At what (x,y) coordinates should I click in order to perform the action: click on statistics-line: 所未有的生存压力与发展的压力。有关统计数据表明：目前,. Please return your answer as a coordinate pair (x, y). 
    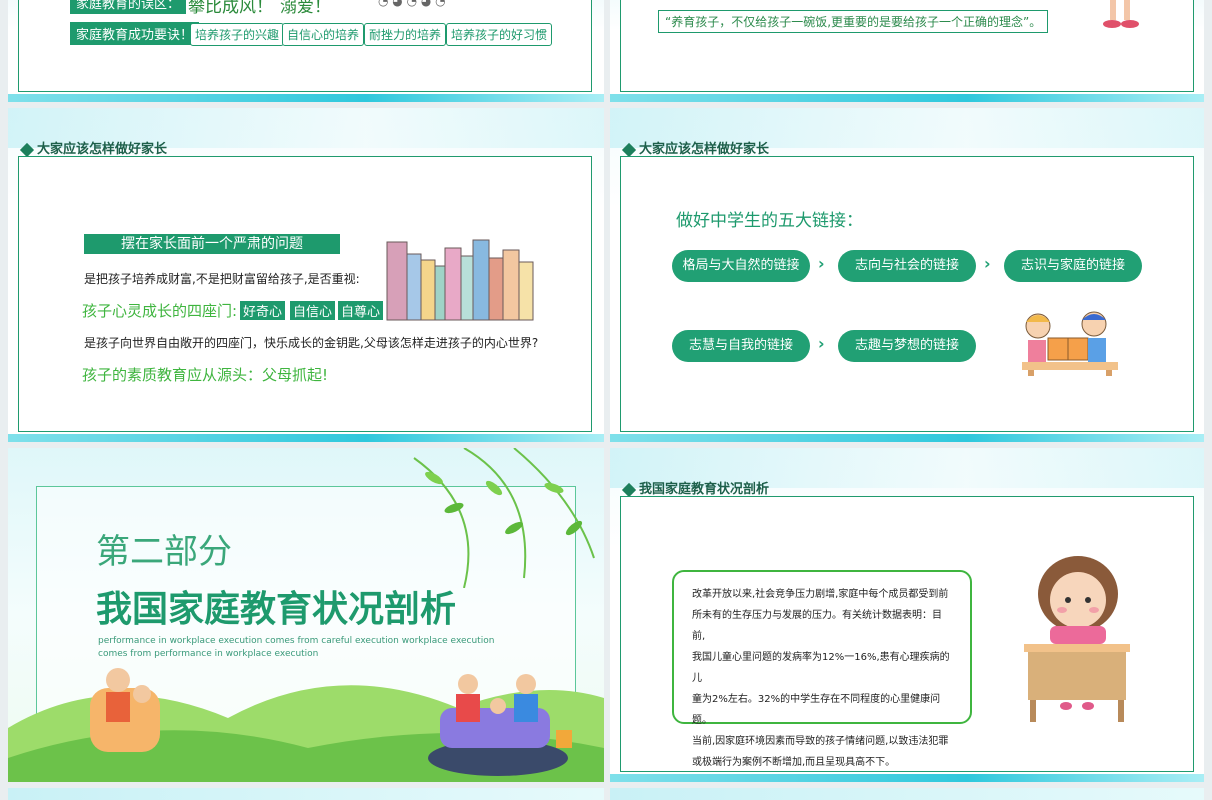
    Looking at the image, I should click on (817, 626).